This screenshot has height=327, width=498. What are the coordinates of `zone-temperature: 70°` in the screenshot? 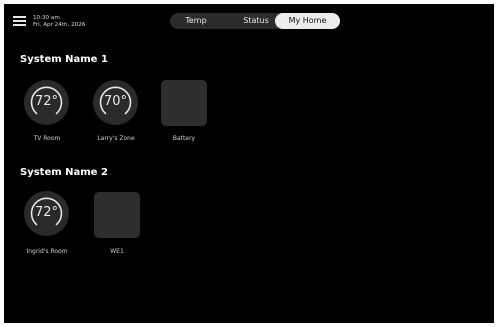 It's located at (115, 101).